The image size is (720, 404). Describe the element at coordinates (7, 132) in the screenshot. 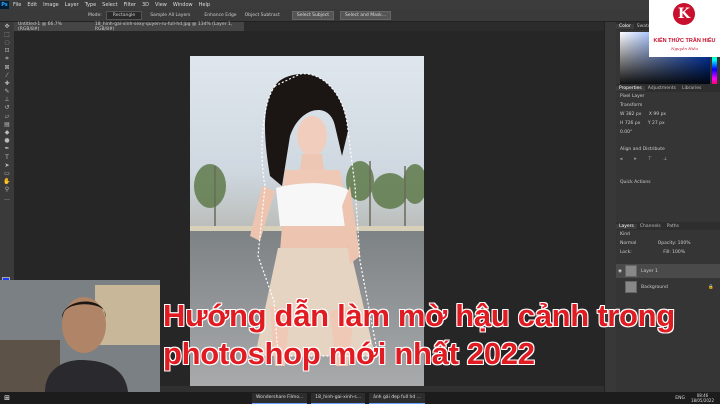

I see `blur-tool-icon: ◆` at that location.